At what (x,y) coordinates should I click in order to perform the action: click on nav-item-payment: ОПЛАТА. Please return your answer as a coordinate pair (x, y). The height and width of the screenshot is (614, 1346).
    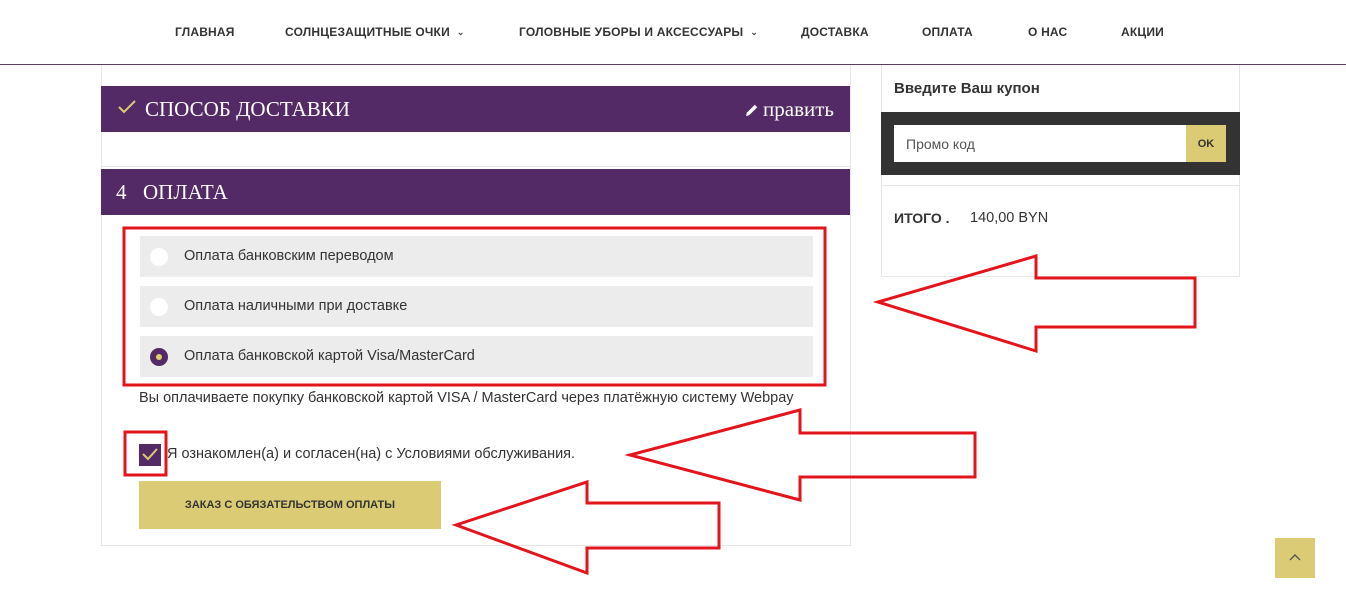
    Looking at the image, I should click on (947, 32).